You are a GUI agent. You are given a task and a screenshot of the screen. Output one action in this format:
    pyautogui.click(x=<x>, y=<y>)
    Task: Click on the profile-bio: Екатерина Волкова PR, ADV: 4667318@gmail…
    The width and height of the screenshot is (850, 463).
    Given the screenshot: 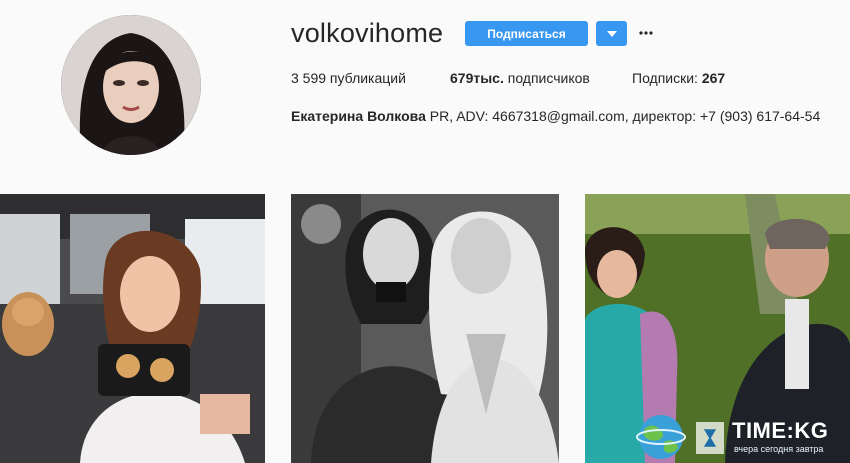 What is the action you would take?
    pyautogui.click(x=555, y=116)
    